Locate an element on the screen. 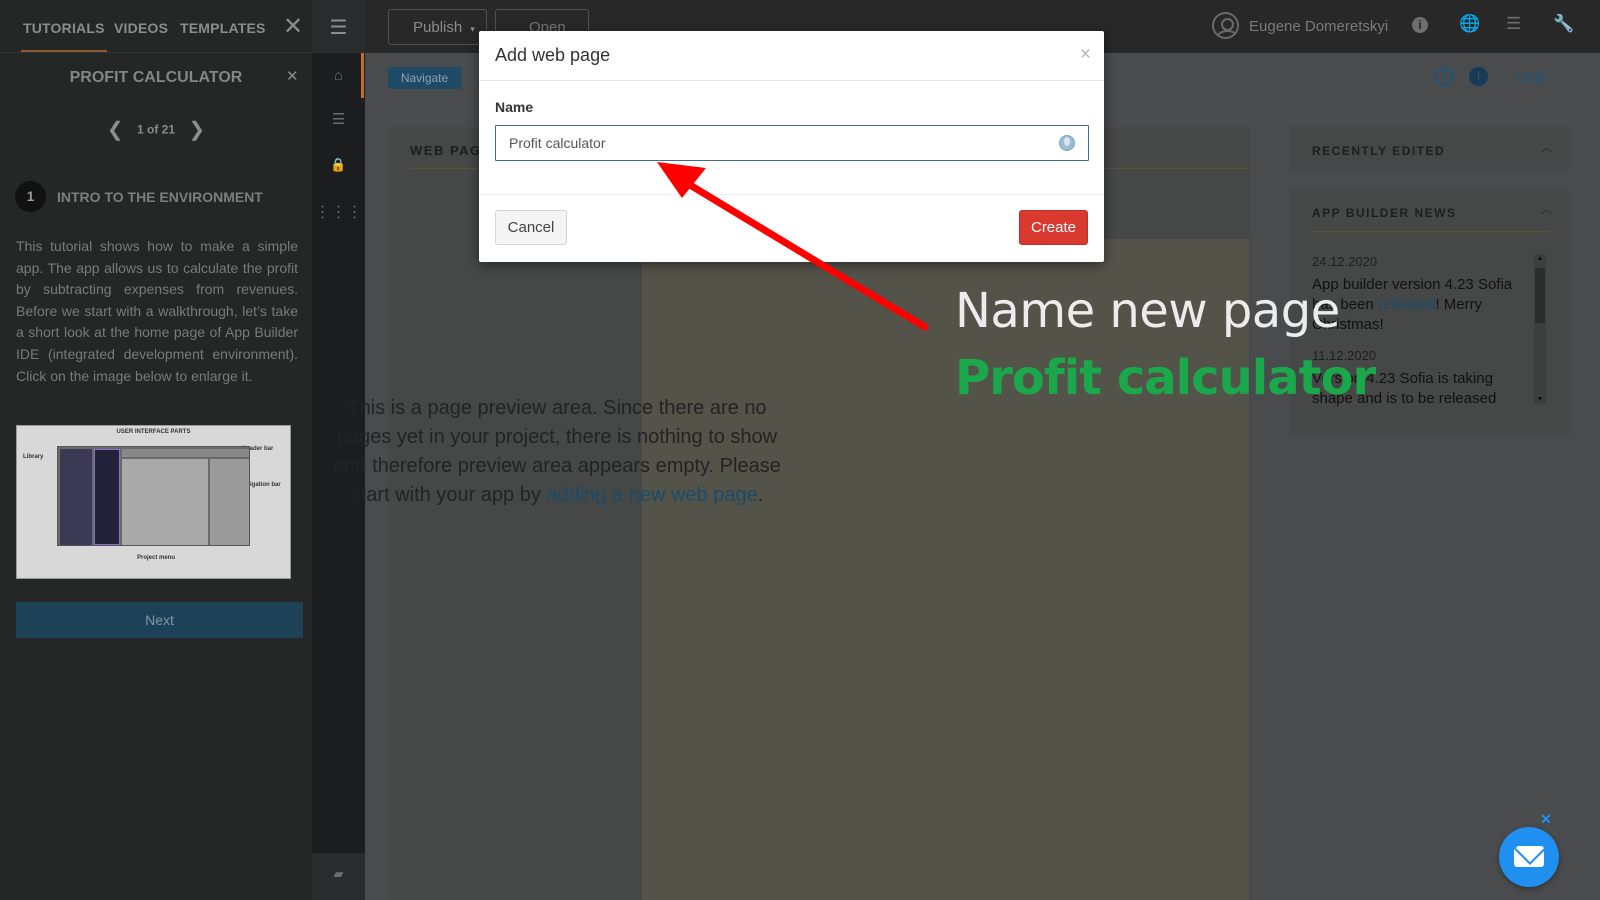 Image resolution: width=1600 pixels, height=900 pixels. rail-footer: ▰ is located at coordinates (338, 876).